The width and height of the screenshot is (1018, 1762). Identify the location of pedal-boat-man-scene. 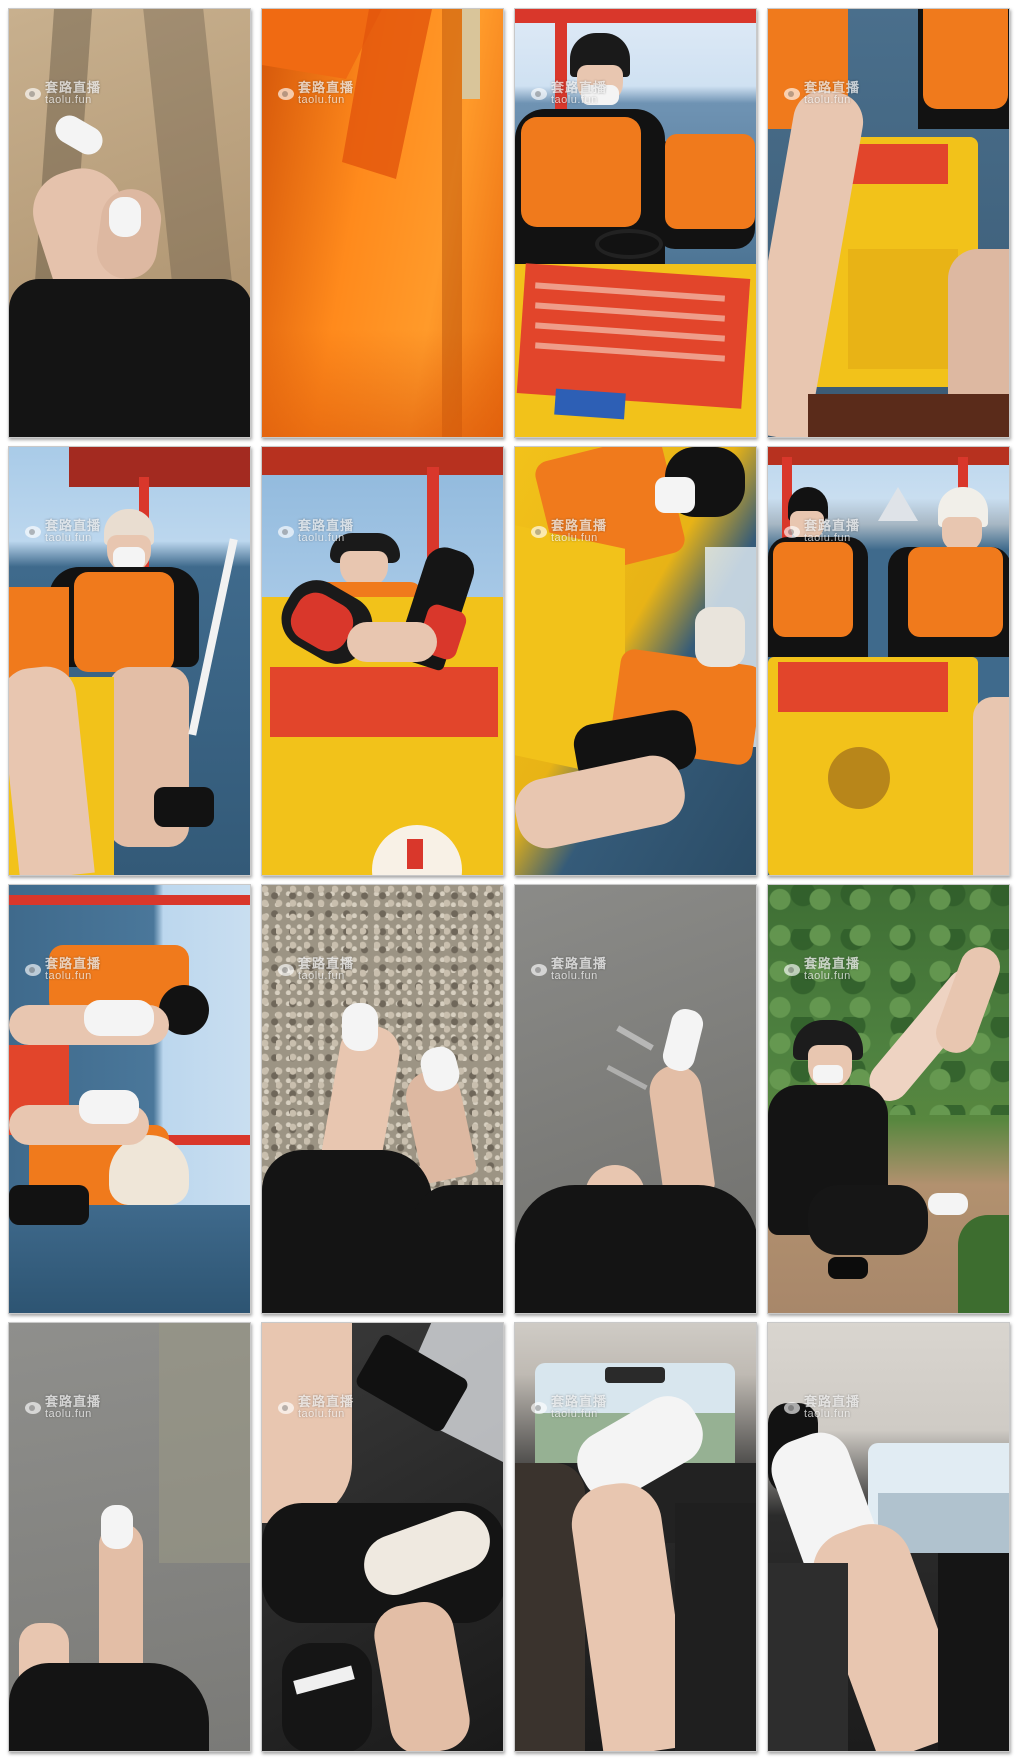
(635, 223).